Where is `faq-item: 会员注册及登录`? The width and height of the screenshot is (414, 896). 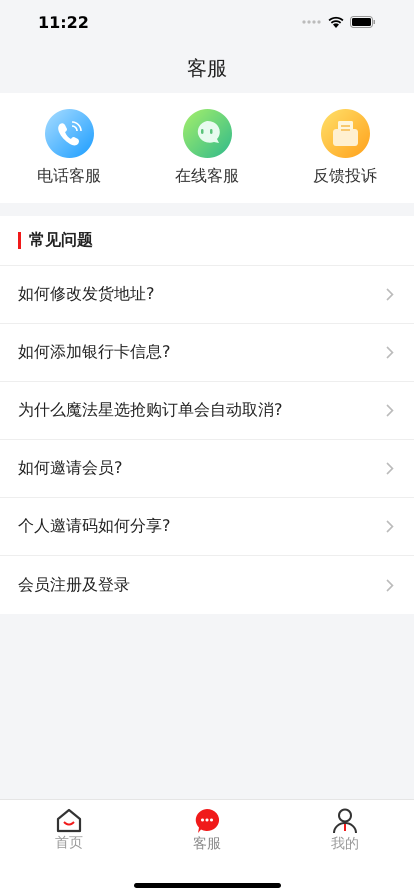 faq-item: 会员注册及登录 is located at coordinates (207, 585).